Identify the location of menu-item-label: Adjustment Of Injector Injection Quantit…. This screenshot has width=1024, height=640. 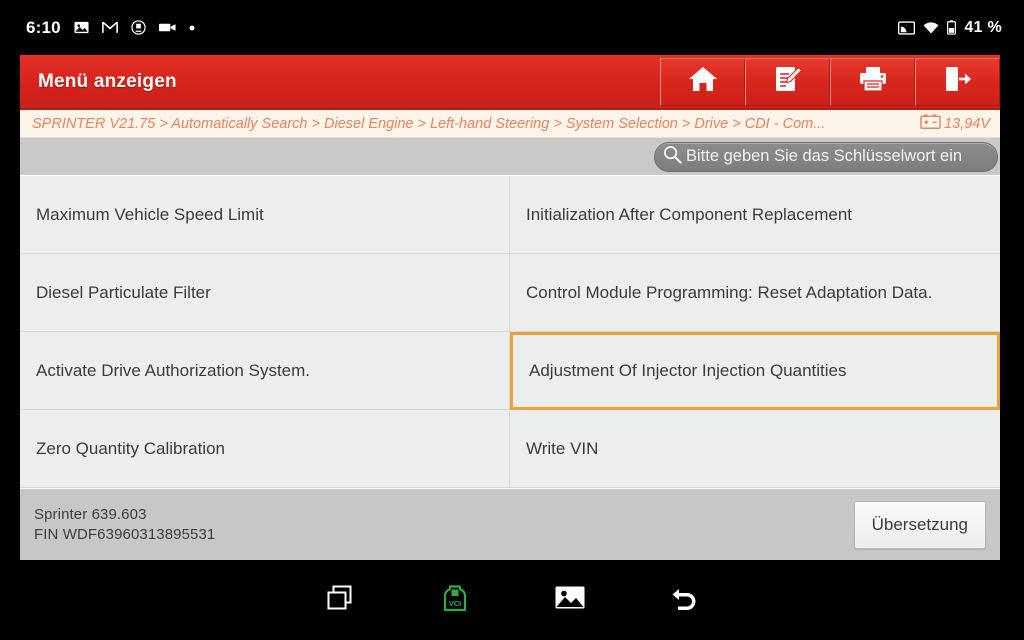
(688, 370).